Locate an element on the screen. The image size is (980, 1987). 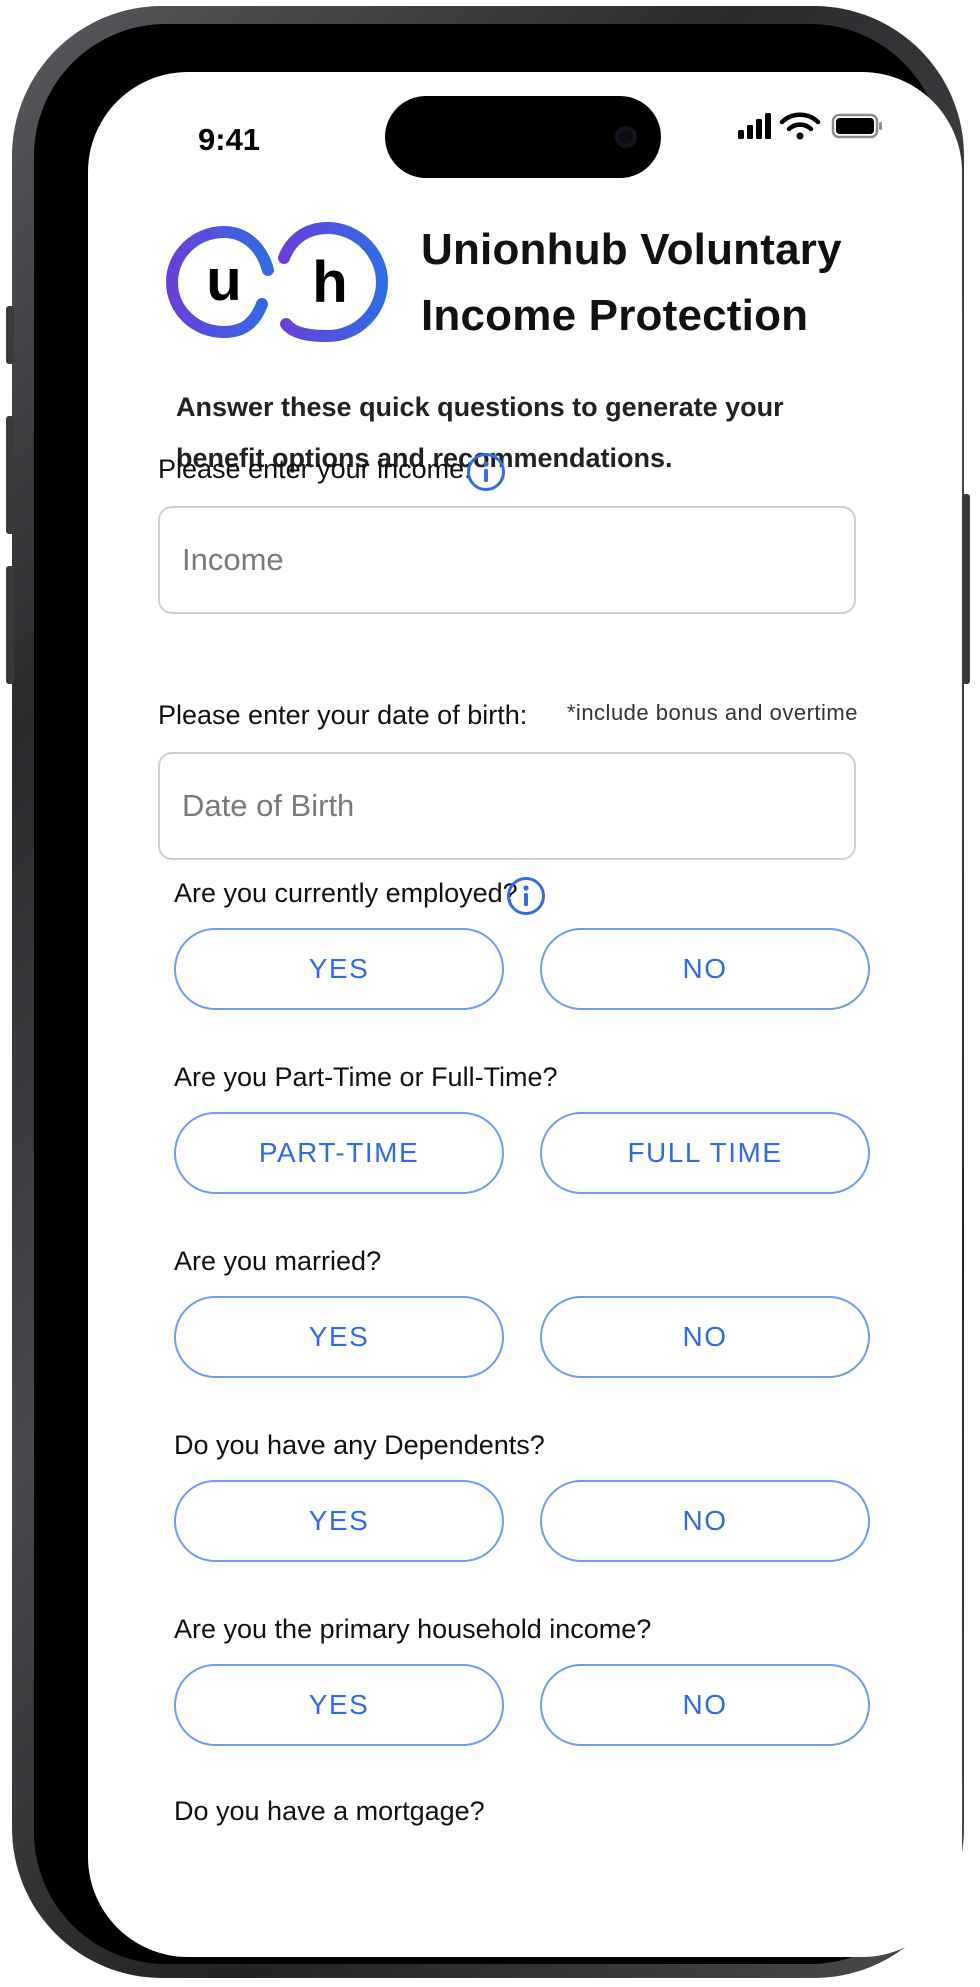
dob-input is located at coordinates (507, 806).